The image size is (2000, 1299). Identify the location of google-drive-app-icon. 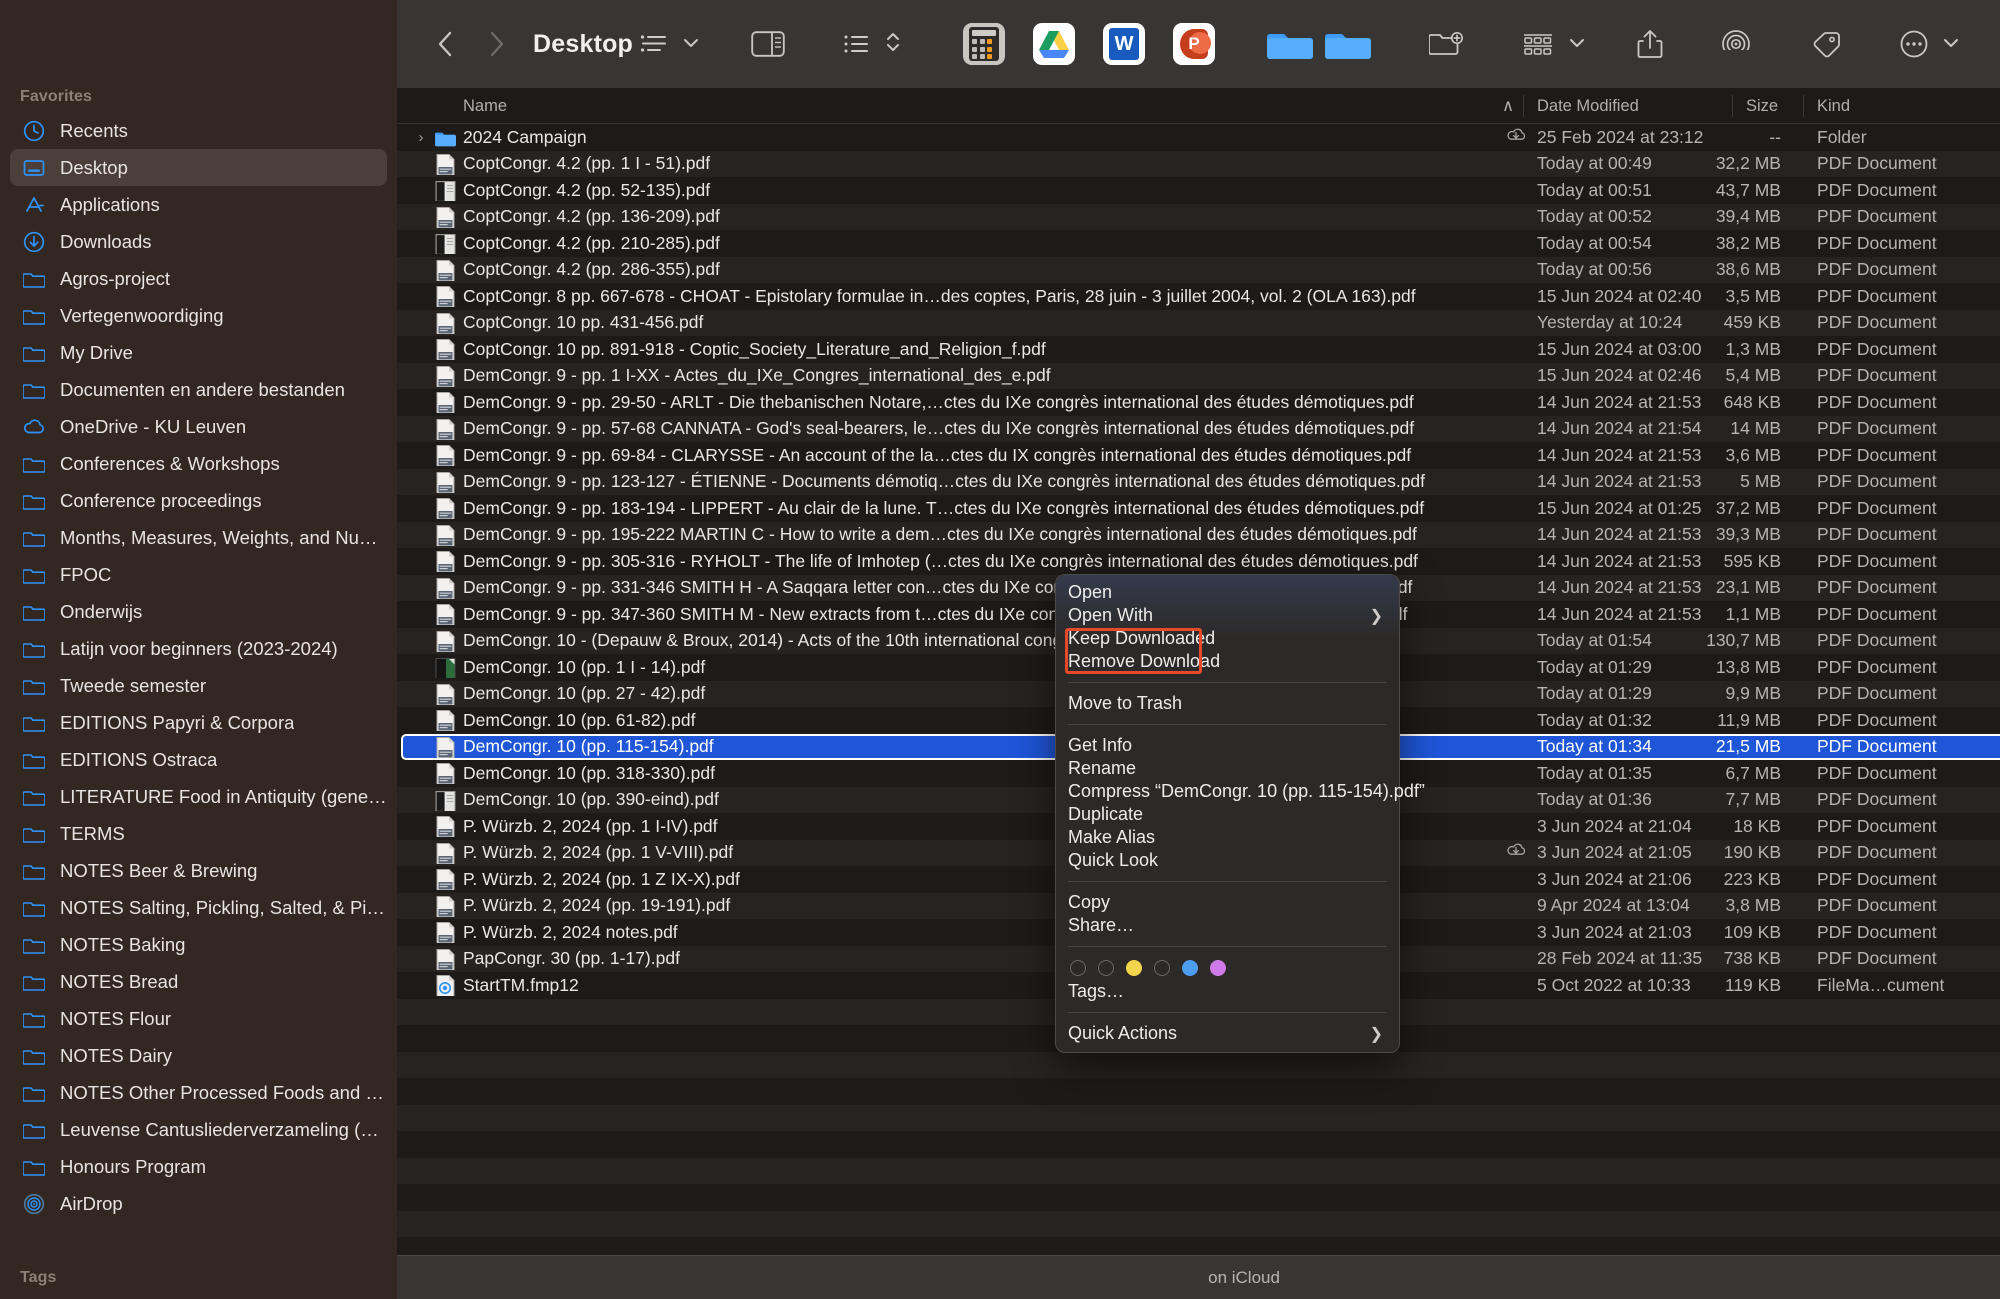
(1054, 44).